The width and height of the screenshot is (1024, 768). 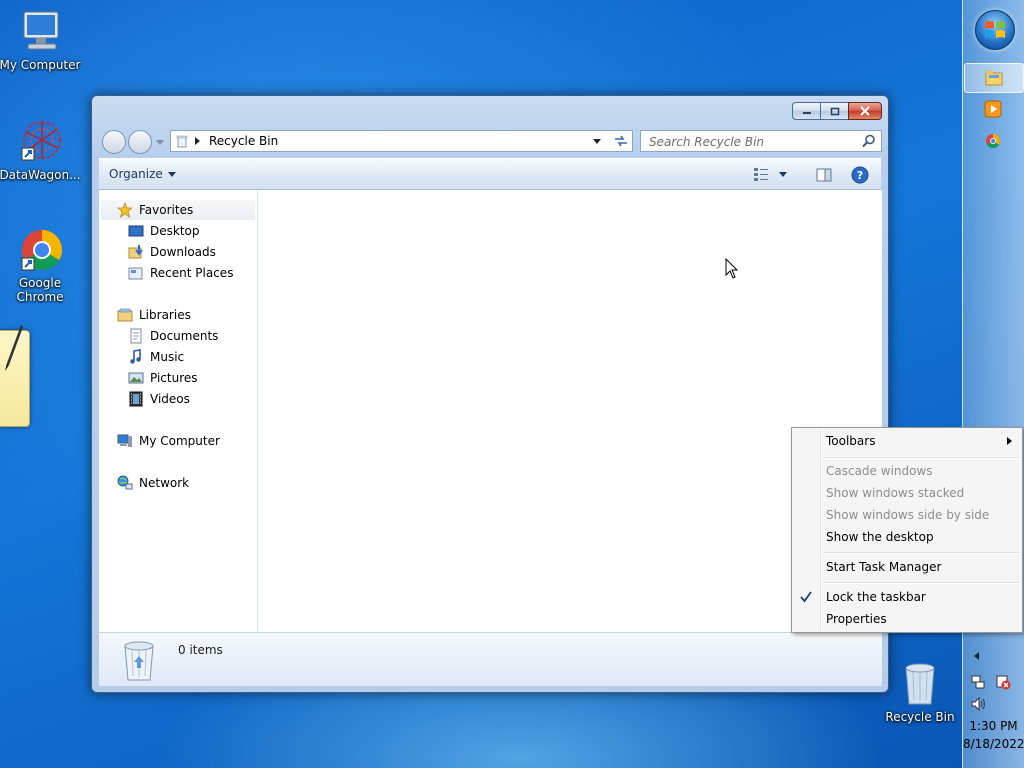 I want to click on desktop-icon-label: Recycle Bin, so click(x=920, y=717).